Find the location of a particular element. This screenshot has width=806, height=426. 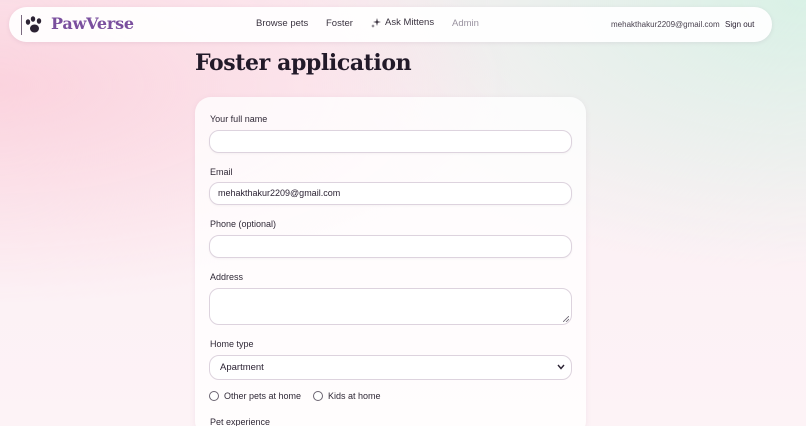

other-pets-option: Other pets at home is located at coordinates (255, 396).